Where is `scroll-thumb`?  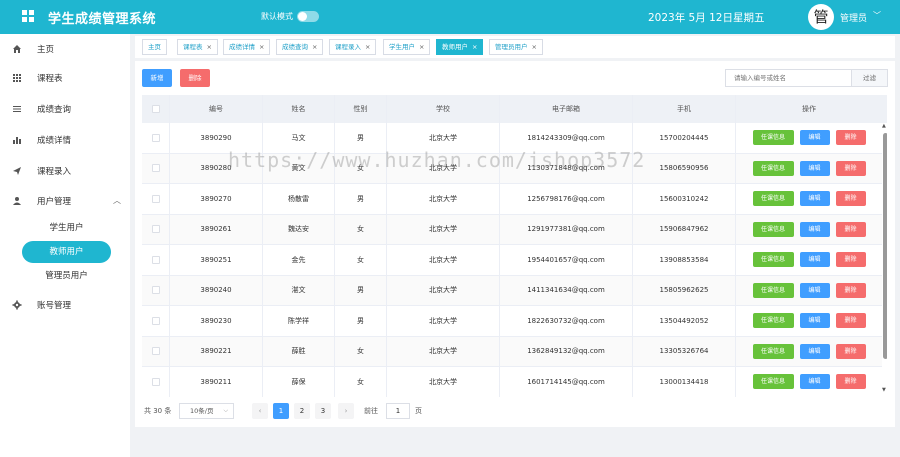 scroll-thumb is located at coordinates (885, 246).